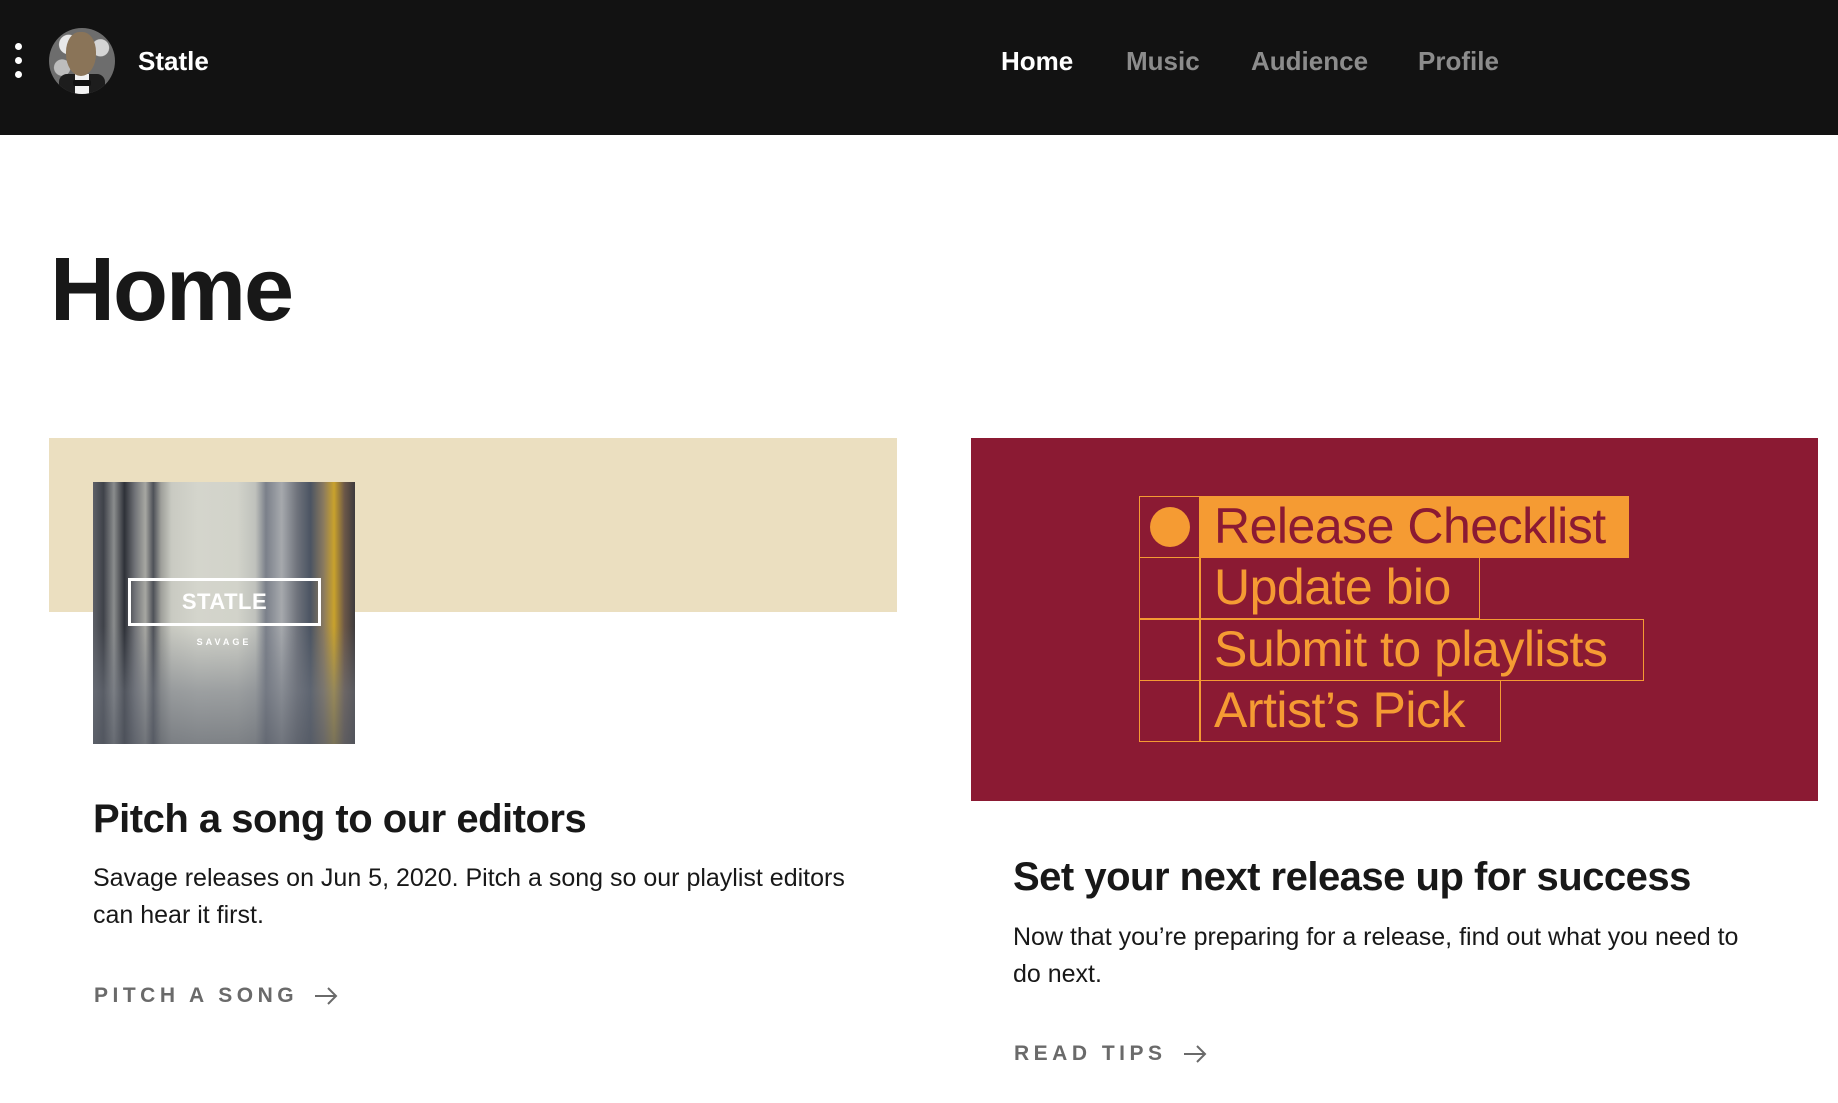 This screenshot has width=1838, height=1103. Describe the element at coordinates (1421, 650) in the screenshot. I see `checklist-item: Submit to playlists` at that location.